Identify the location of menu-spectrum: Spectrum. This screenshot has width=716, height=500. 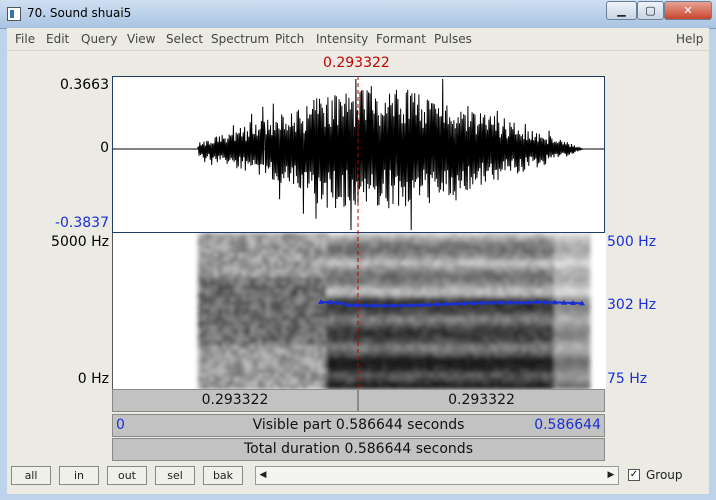
(240, 39).